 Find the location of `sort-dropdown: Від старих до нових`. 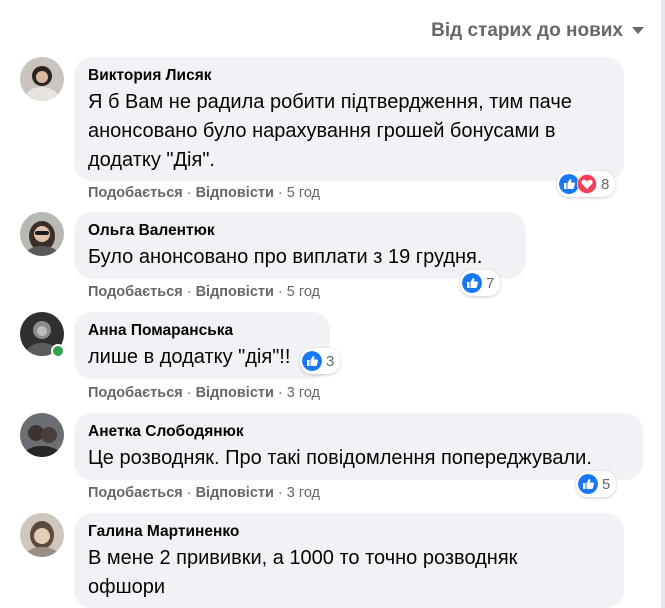

sort-dropdown: Від старих до нових is located at coordinates (538, 31).